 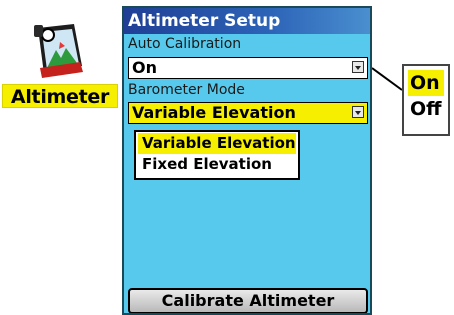 What do you see at coordinates (426, 83) in the screenshot?
I see `option-on: On` at bounding box center [426, 83].